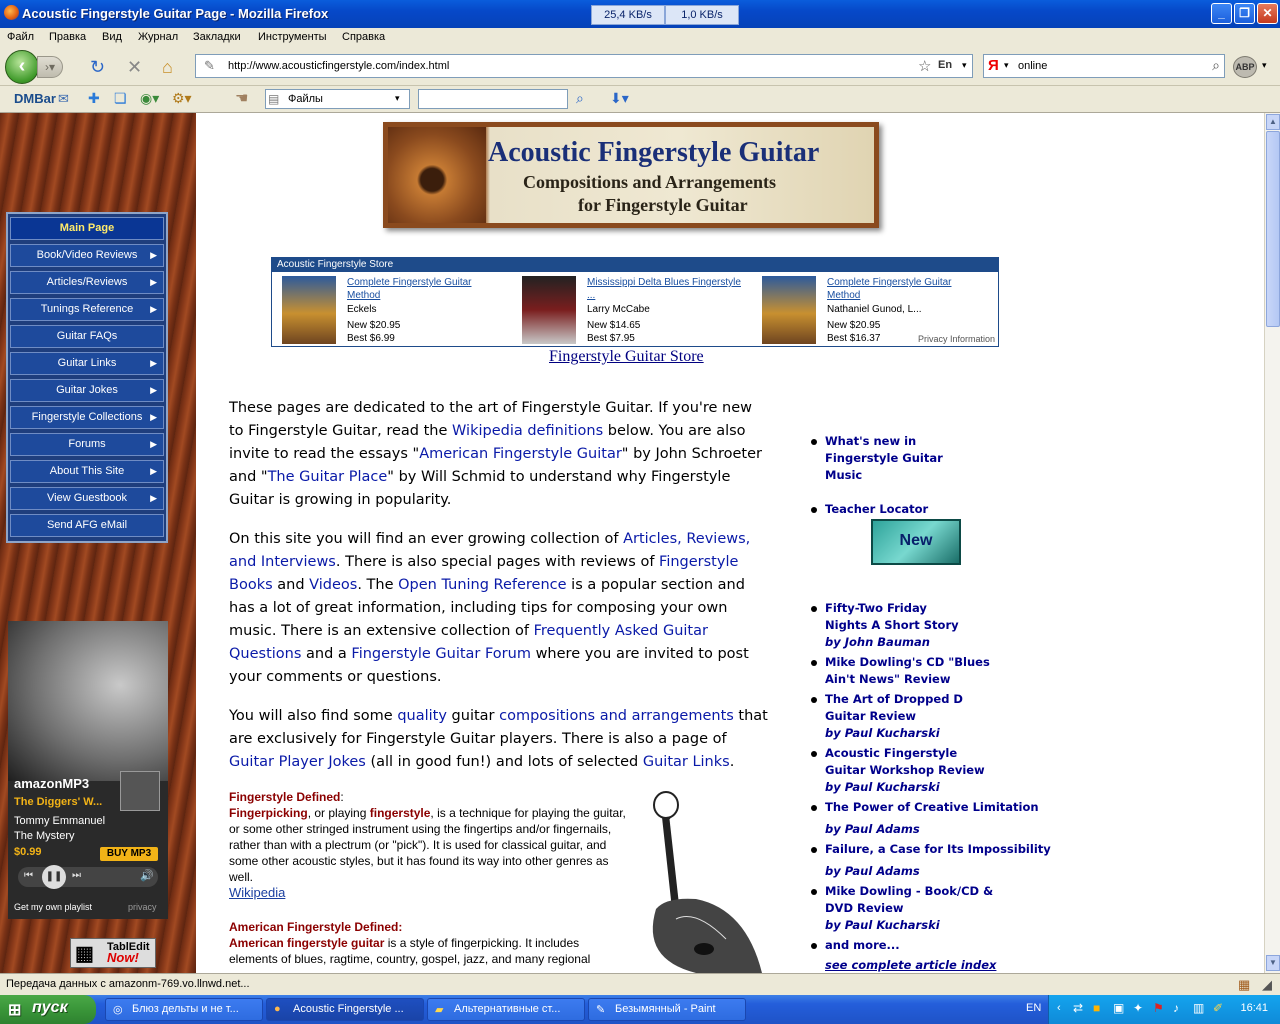 This screenshot has width=1280, height=1024. What do you see at coordinates (113, 953) in the screenshot?
I see `tabledit-banner: ▦ TablEdit Now!` at bounding box center [113, 953].